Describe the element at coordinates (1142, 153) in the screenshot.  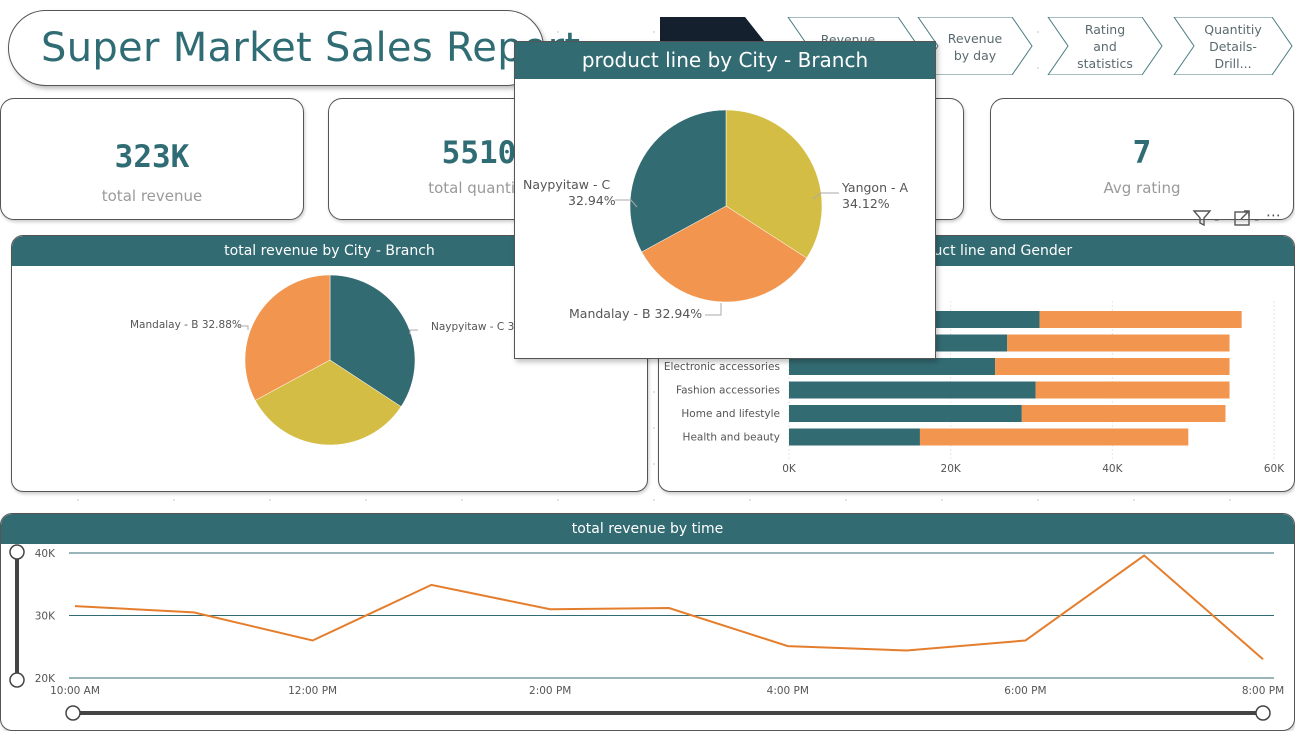
I see `kpi-avg-rating-value: 7` at that location.